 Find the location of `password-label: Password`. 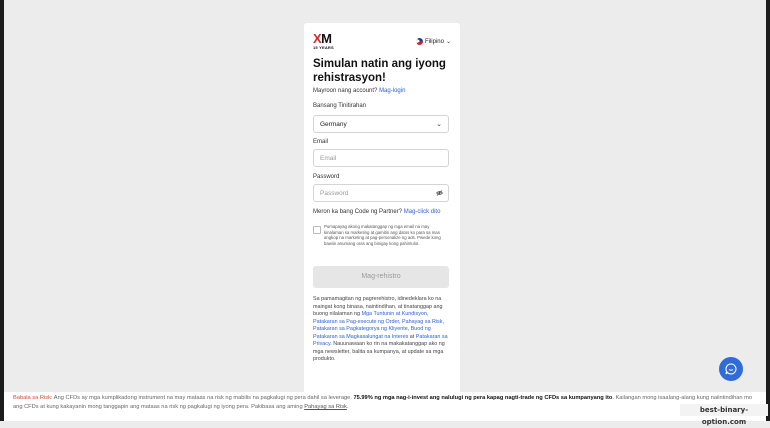

password-label: Password is located at coordinates (326, 177).